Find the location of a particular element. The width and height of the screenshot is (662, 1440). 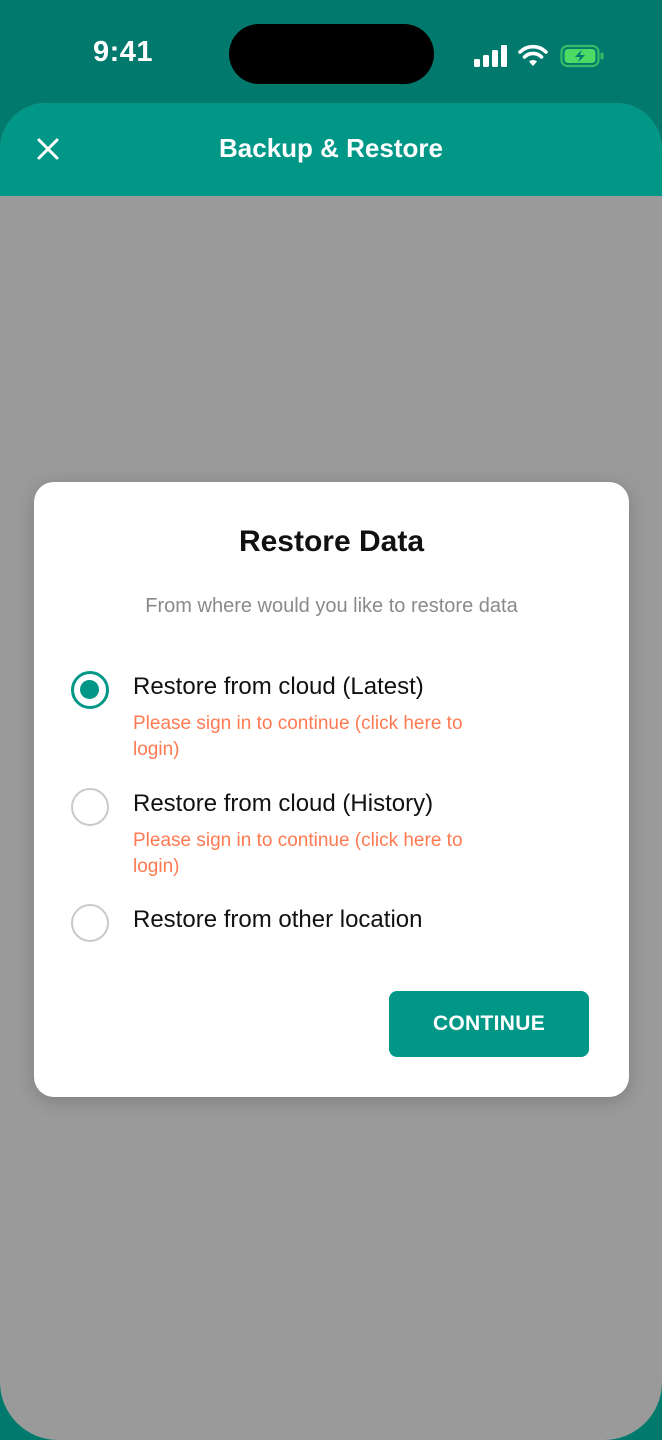

page-title: Backup & Restore is located at coordinates (331, 148).